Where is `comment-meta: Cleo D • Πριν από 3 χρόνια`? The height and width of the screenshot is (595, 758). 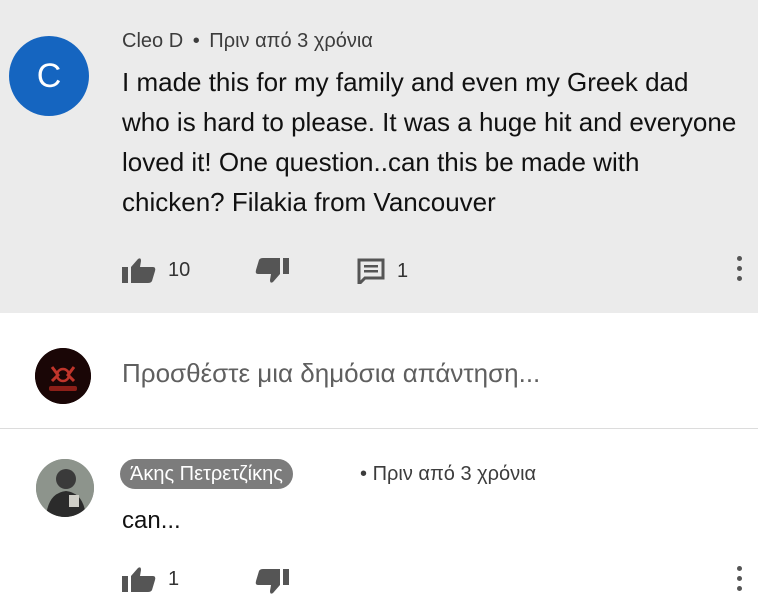 comment-meta: Cleo D • Πριν από 3 χρόνια is located at coordinates (247, 41).